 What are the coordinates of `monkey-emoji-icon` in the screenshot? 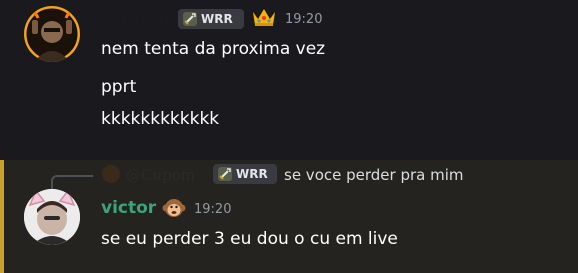 It's located at (174, 208).